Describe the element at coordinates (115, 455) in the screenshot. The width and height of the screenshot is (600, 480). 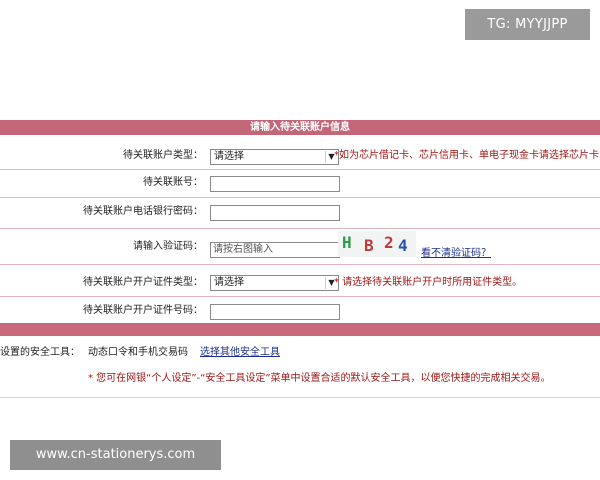
I see `watermark-bottom: www.cn-stationerys.com` at that location.